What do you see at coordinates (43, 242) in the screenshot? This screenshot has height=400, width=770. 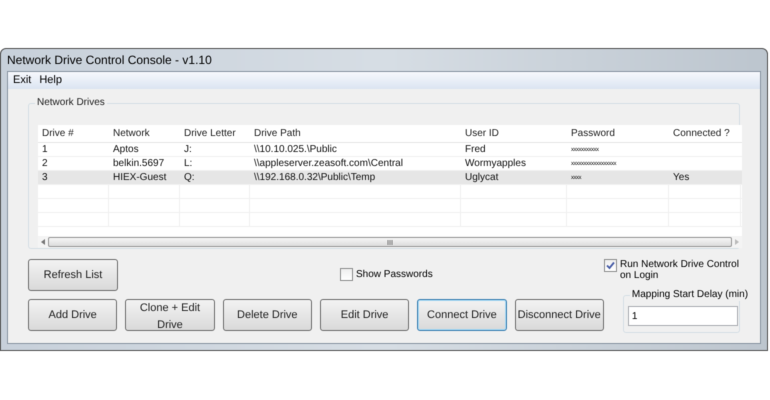 I see `scroll-left-icon` at bounding box center [43, 242].